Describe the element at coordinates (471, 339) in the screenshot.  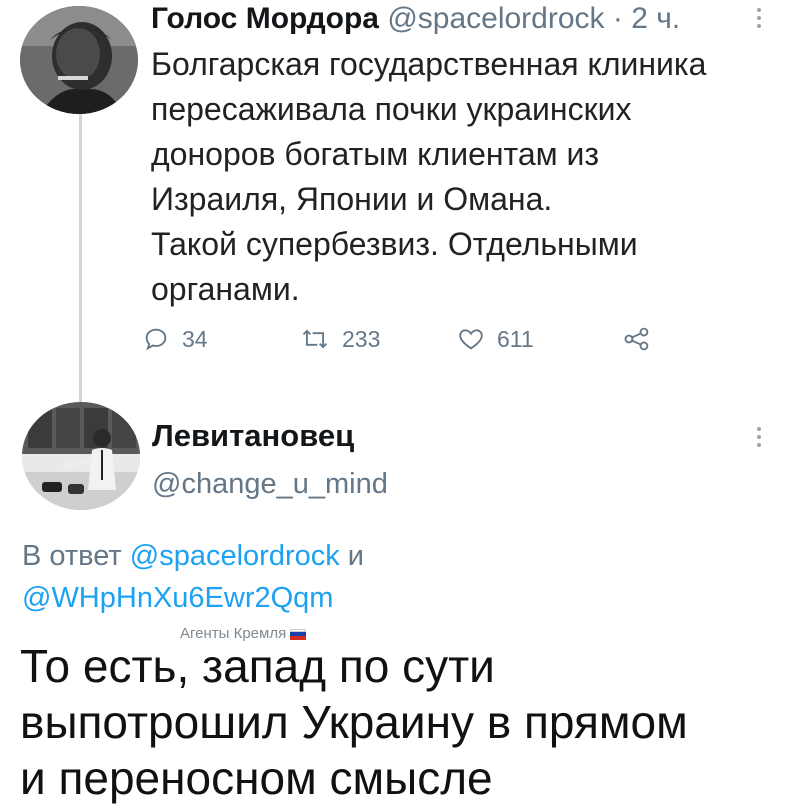
I see `heart-icon` at that location.